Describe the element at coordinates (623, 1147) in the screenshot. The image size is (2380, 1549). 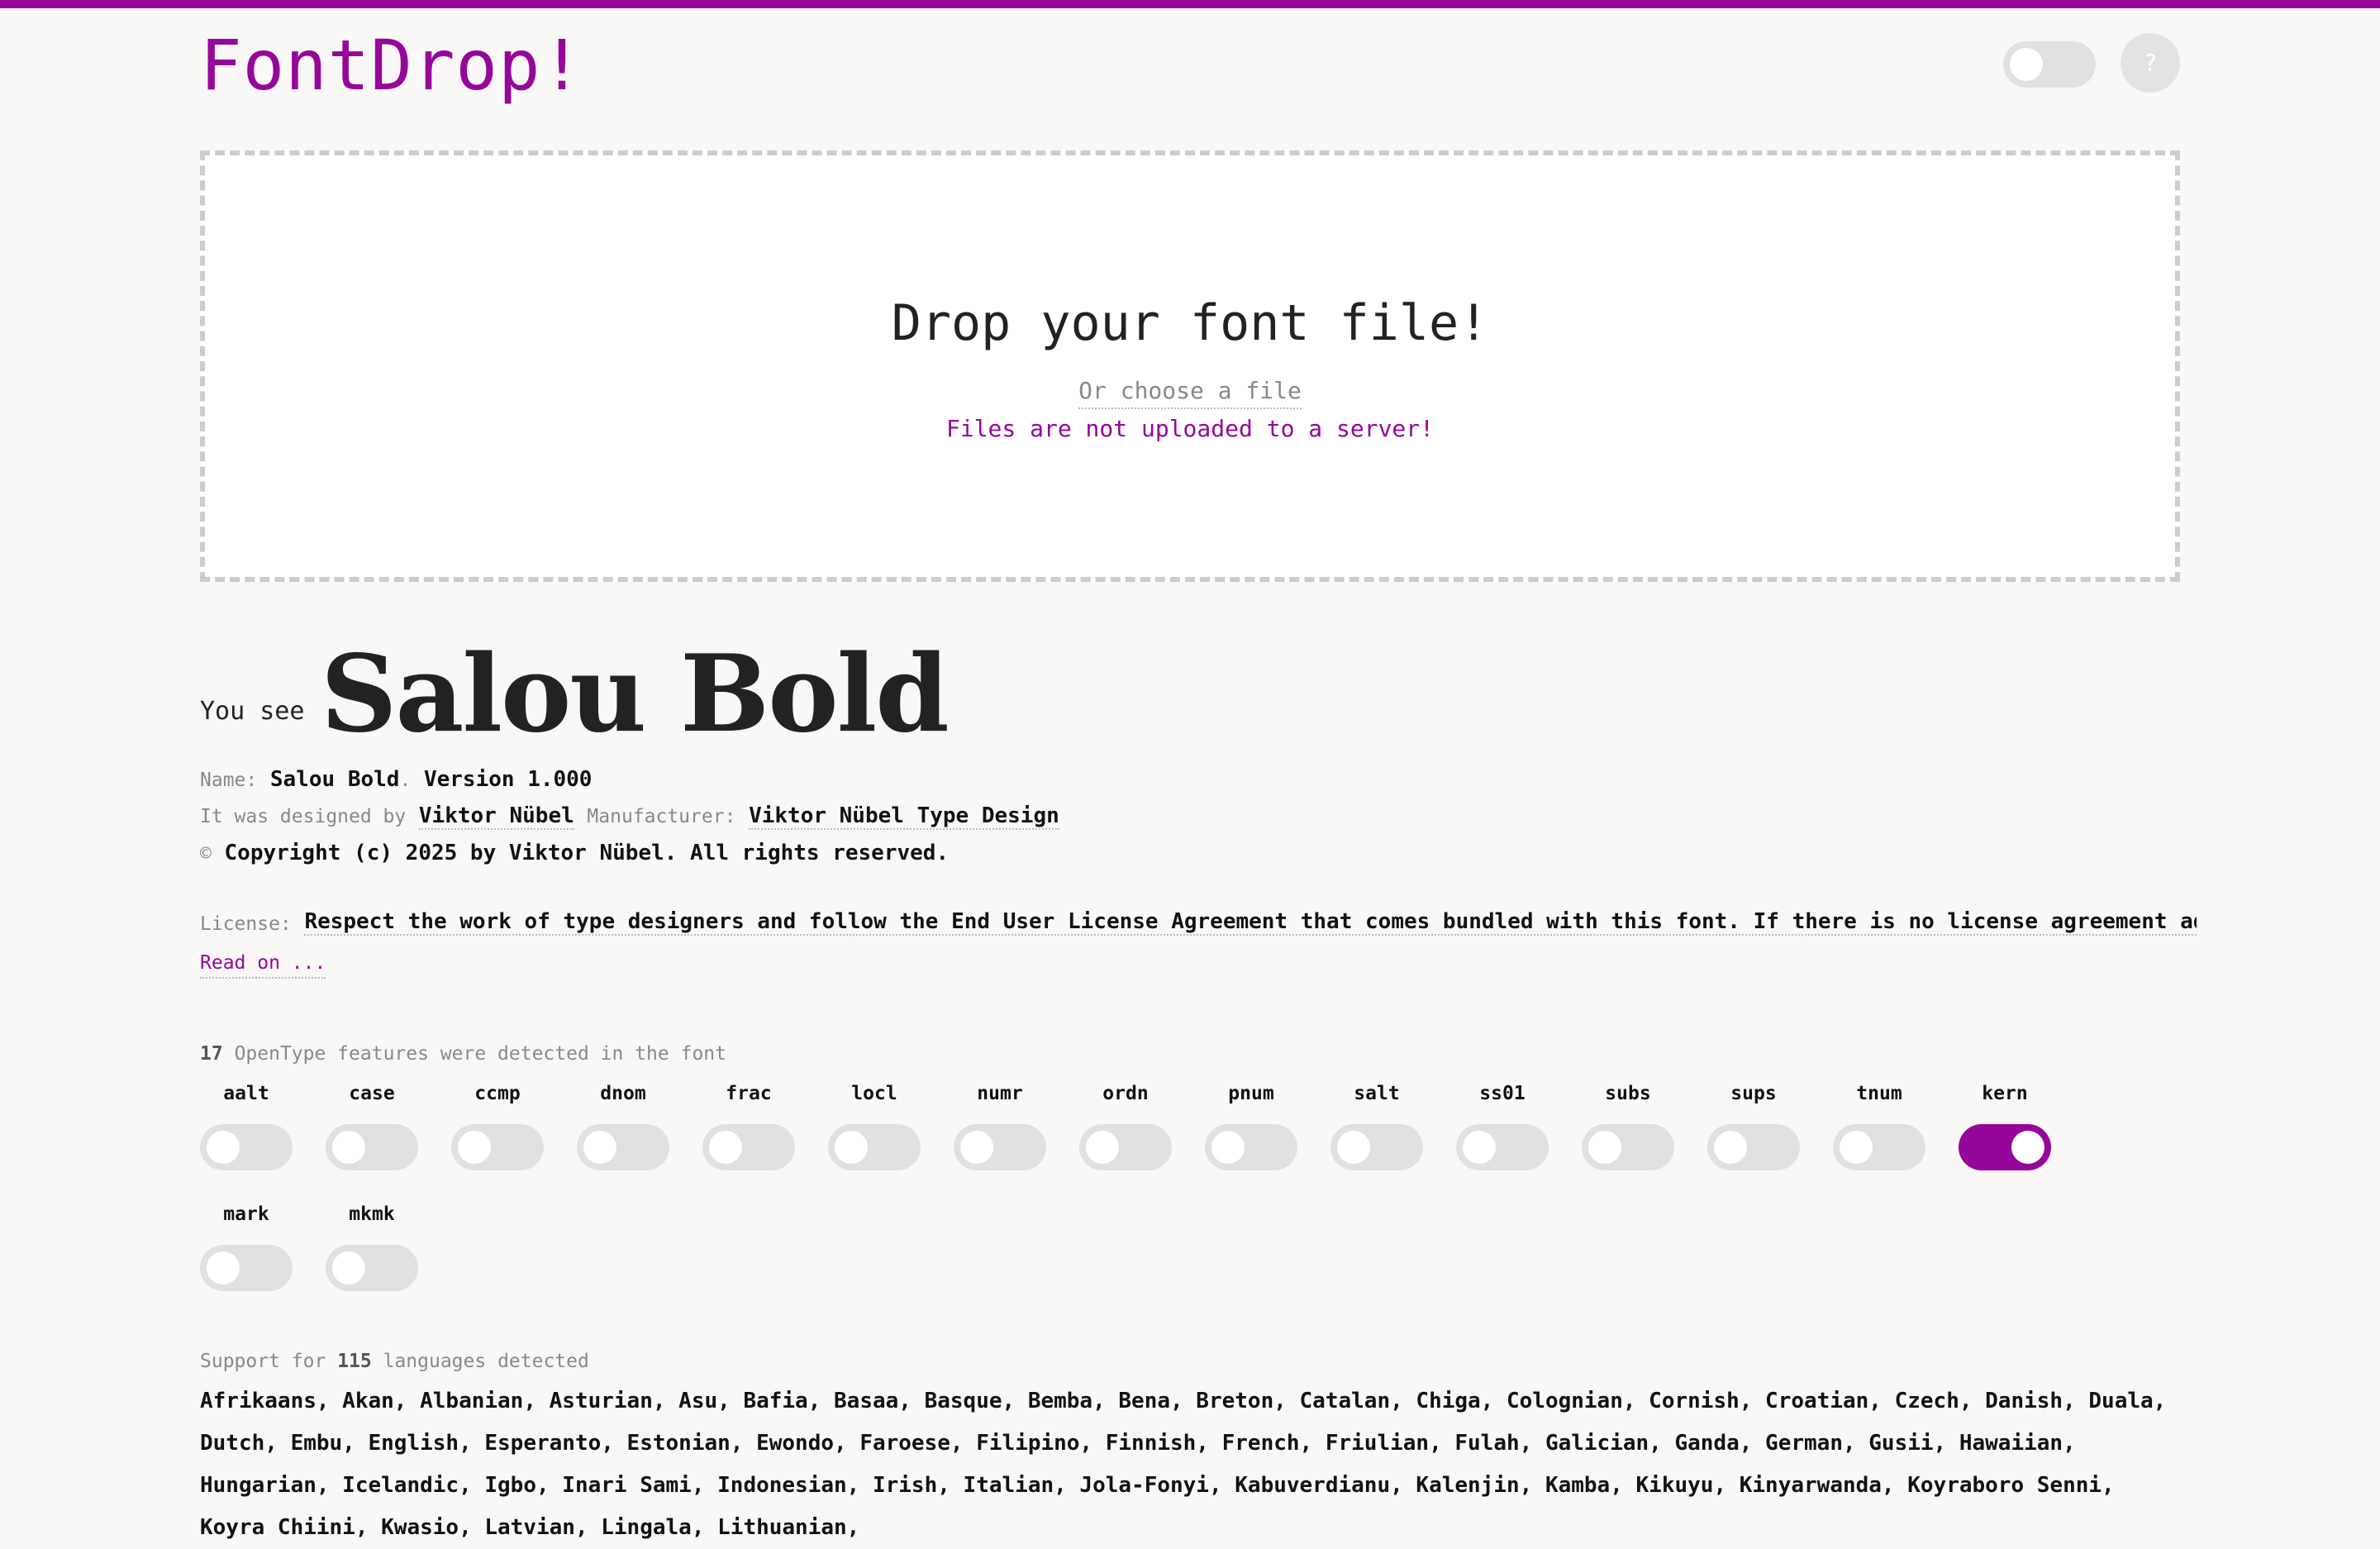
I see `feature-toggle-dnom` at that location.